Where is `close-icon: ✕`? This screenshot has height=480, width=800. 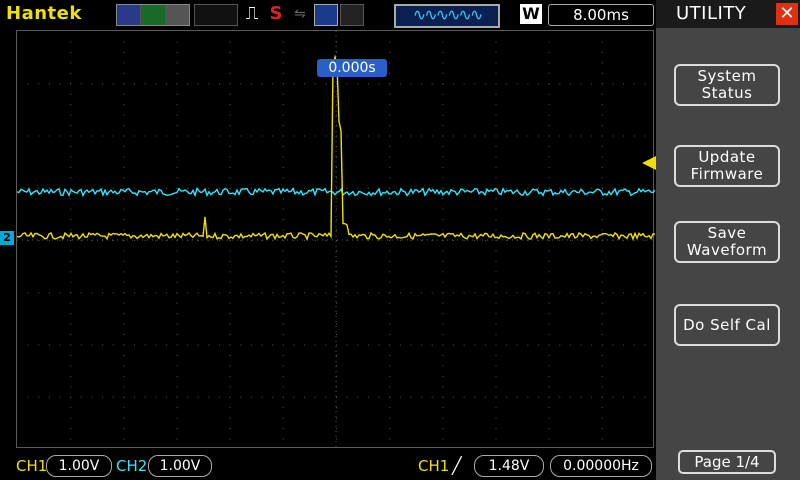
close-icon: ✕ is located at coordinates (787, 14).